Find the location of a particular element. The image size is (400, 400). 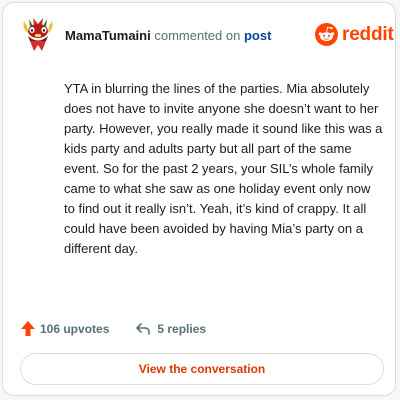

reddit-brand: reddit is located at coordinates (354, 34).